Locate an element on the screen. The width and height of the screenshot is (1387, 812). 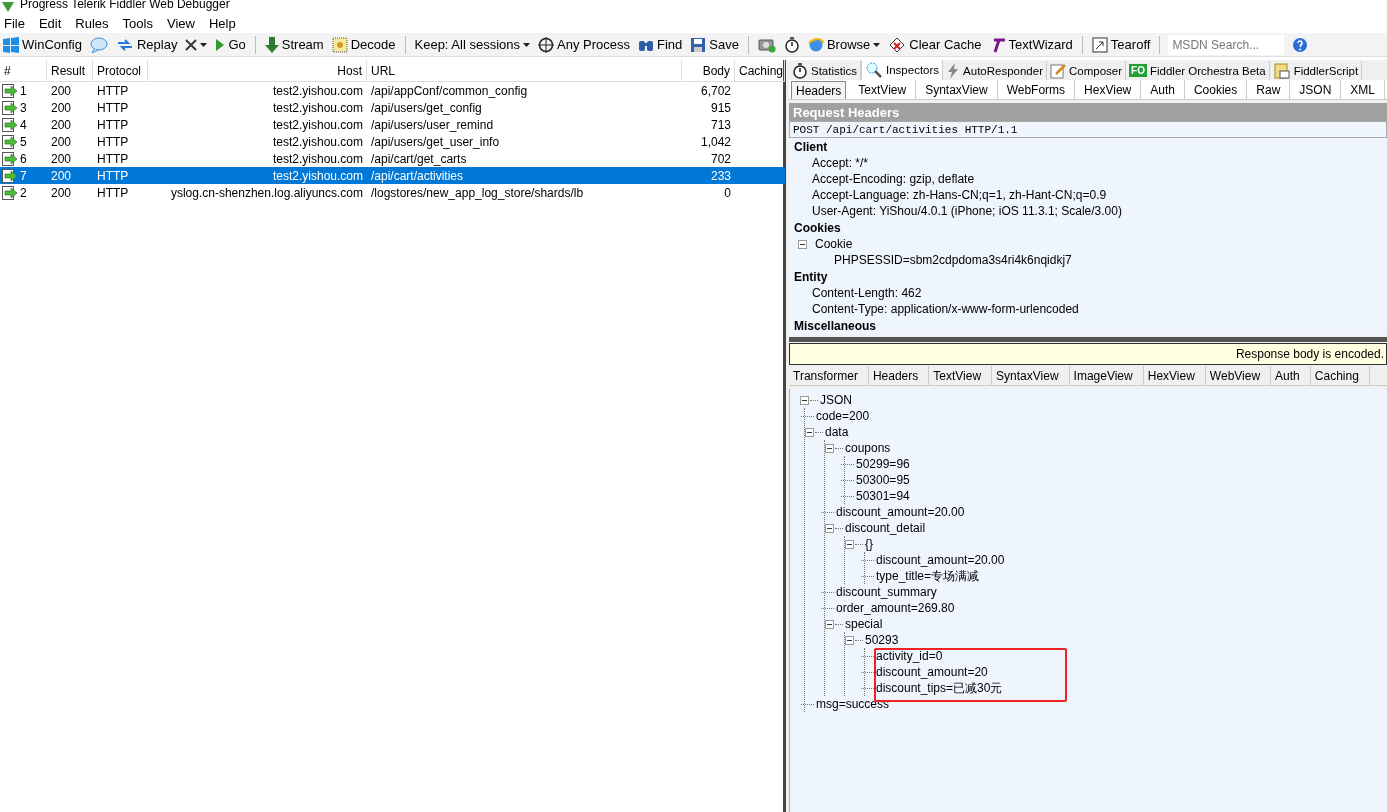
tab: Cookies is located at coordinates (1216, 89).